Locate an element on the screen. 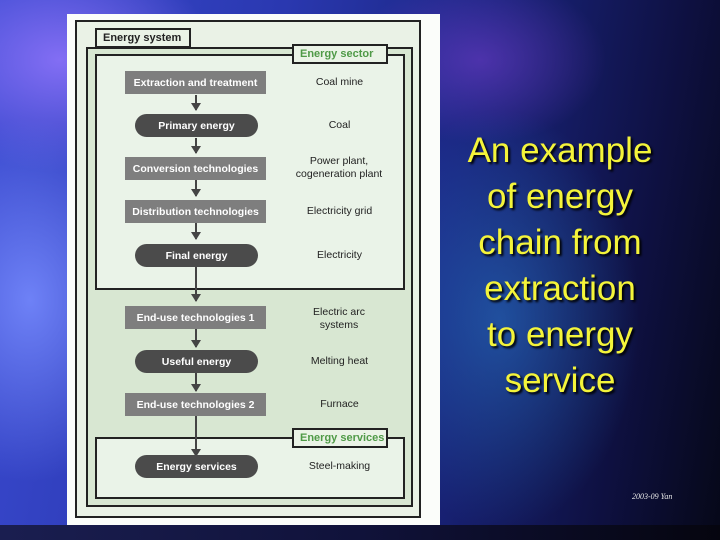  title-line: service is located at coordinates (560, 380).